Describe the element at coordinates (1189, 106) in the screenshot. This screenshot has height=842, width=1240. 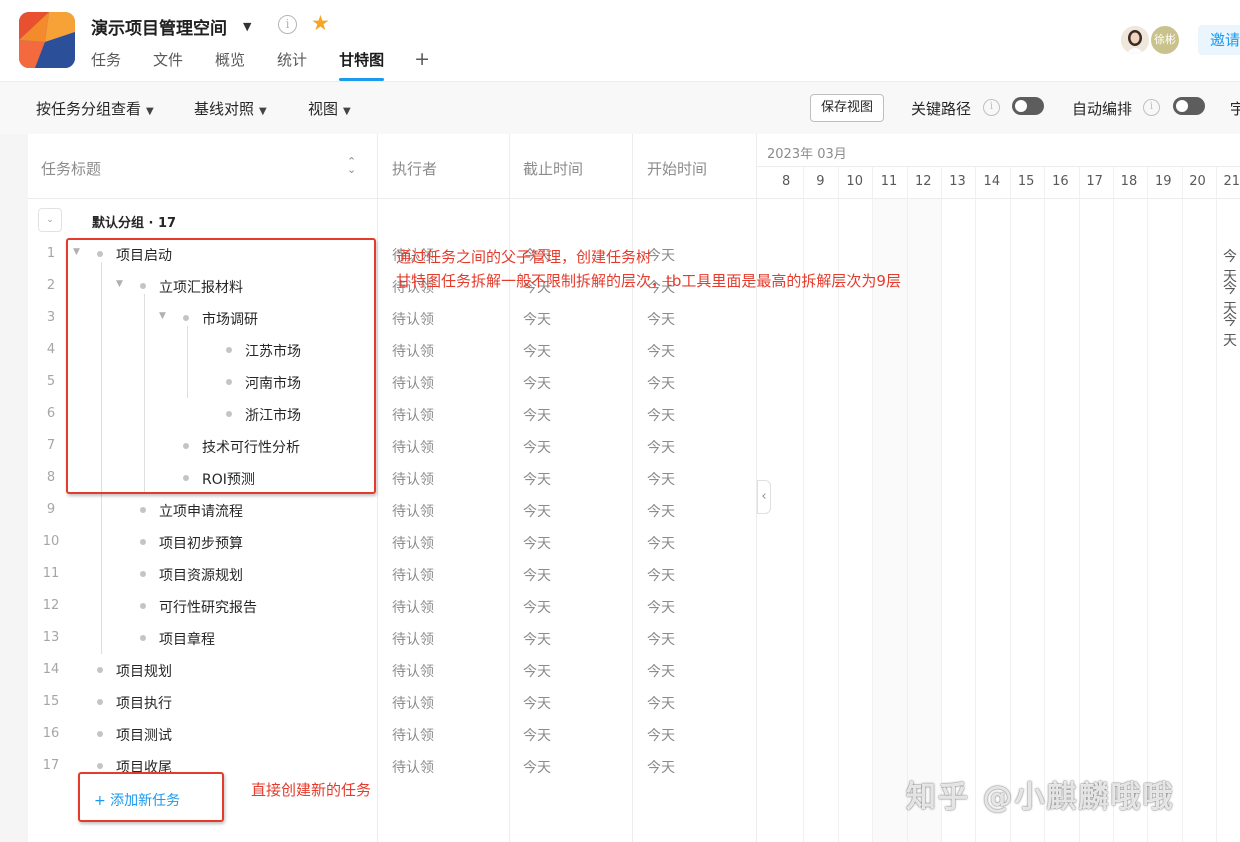
I see `auto-schedule-toggle` at that location.